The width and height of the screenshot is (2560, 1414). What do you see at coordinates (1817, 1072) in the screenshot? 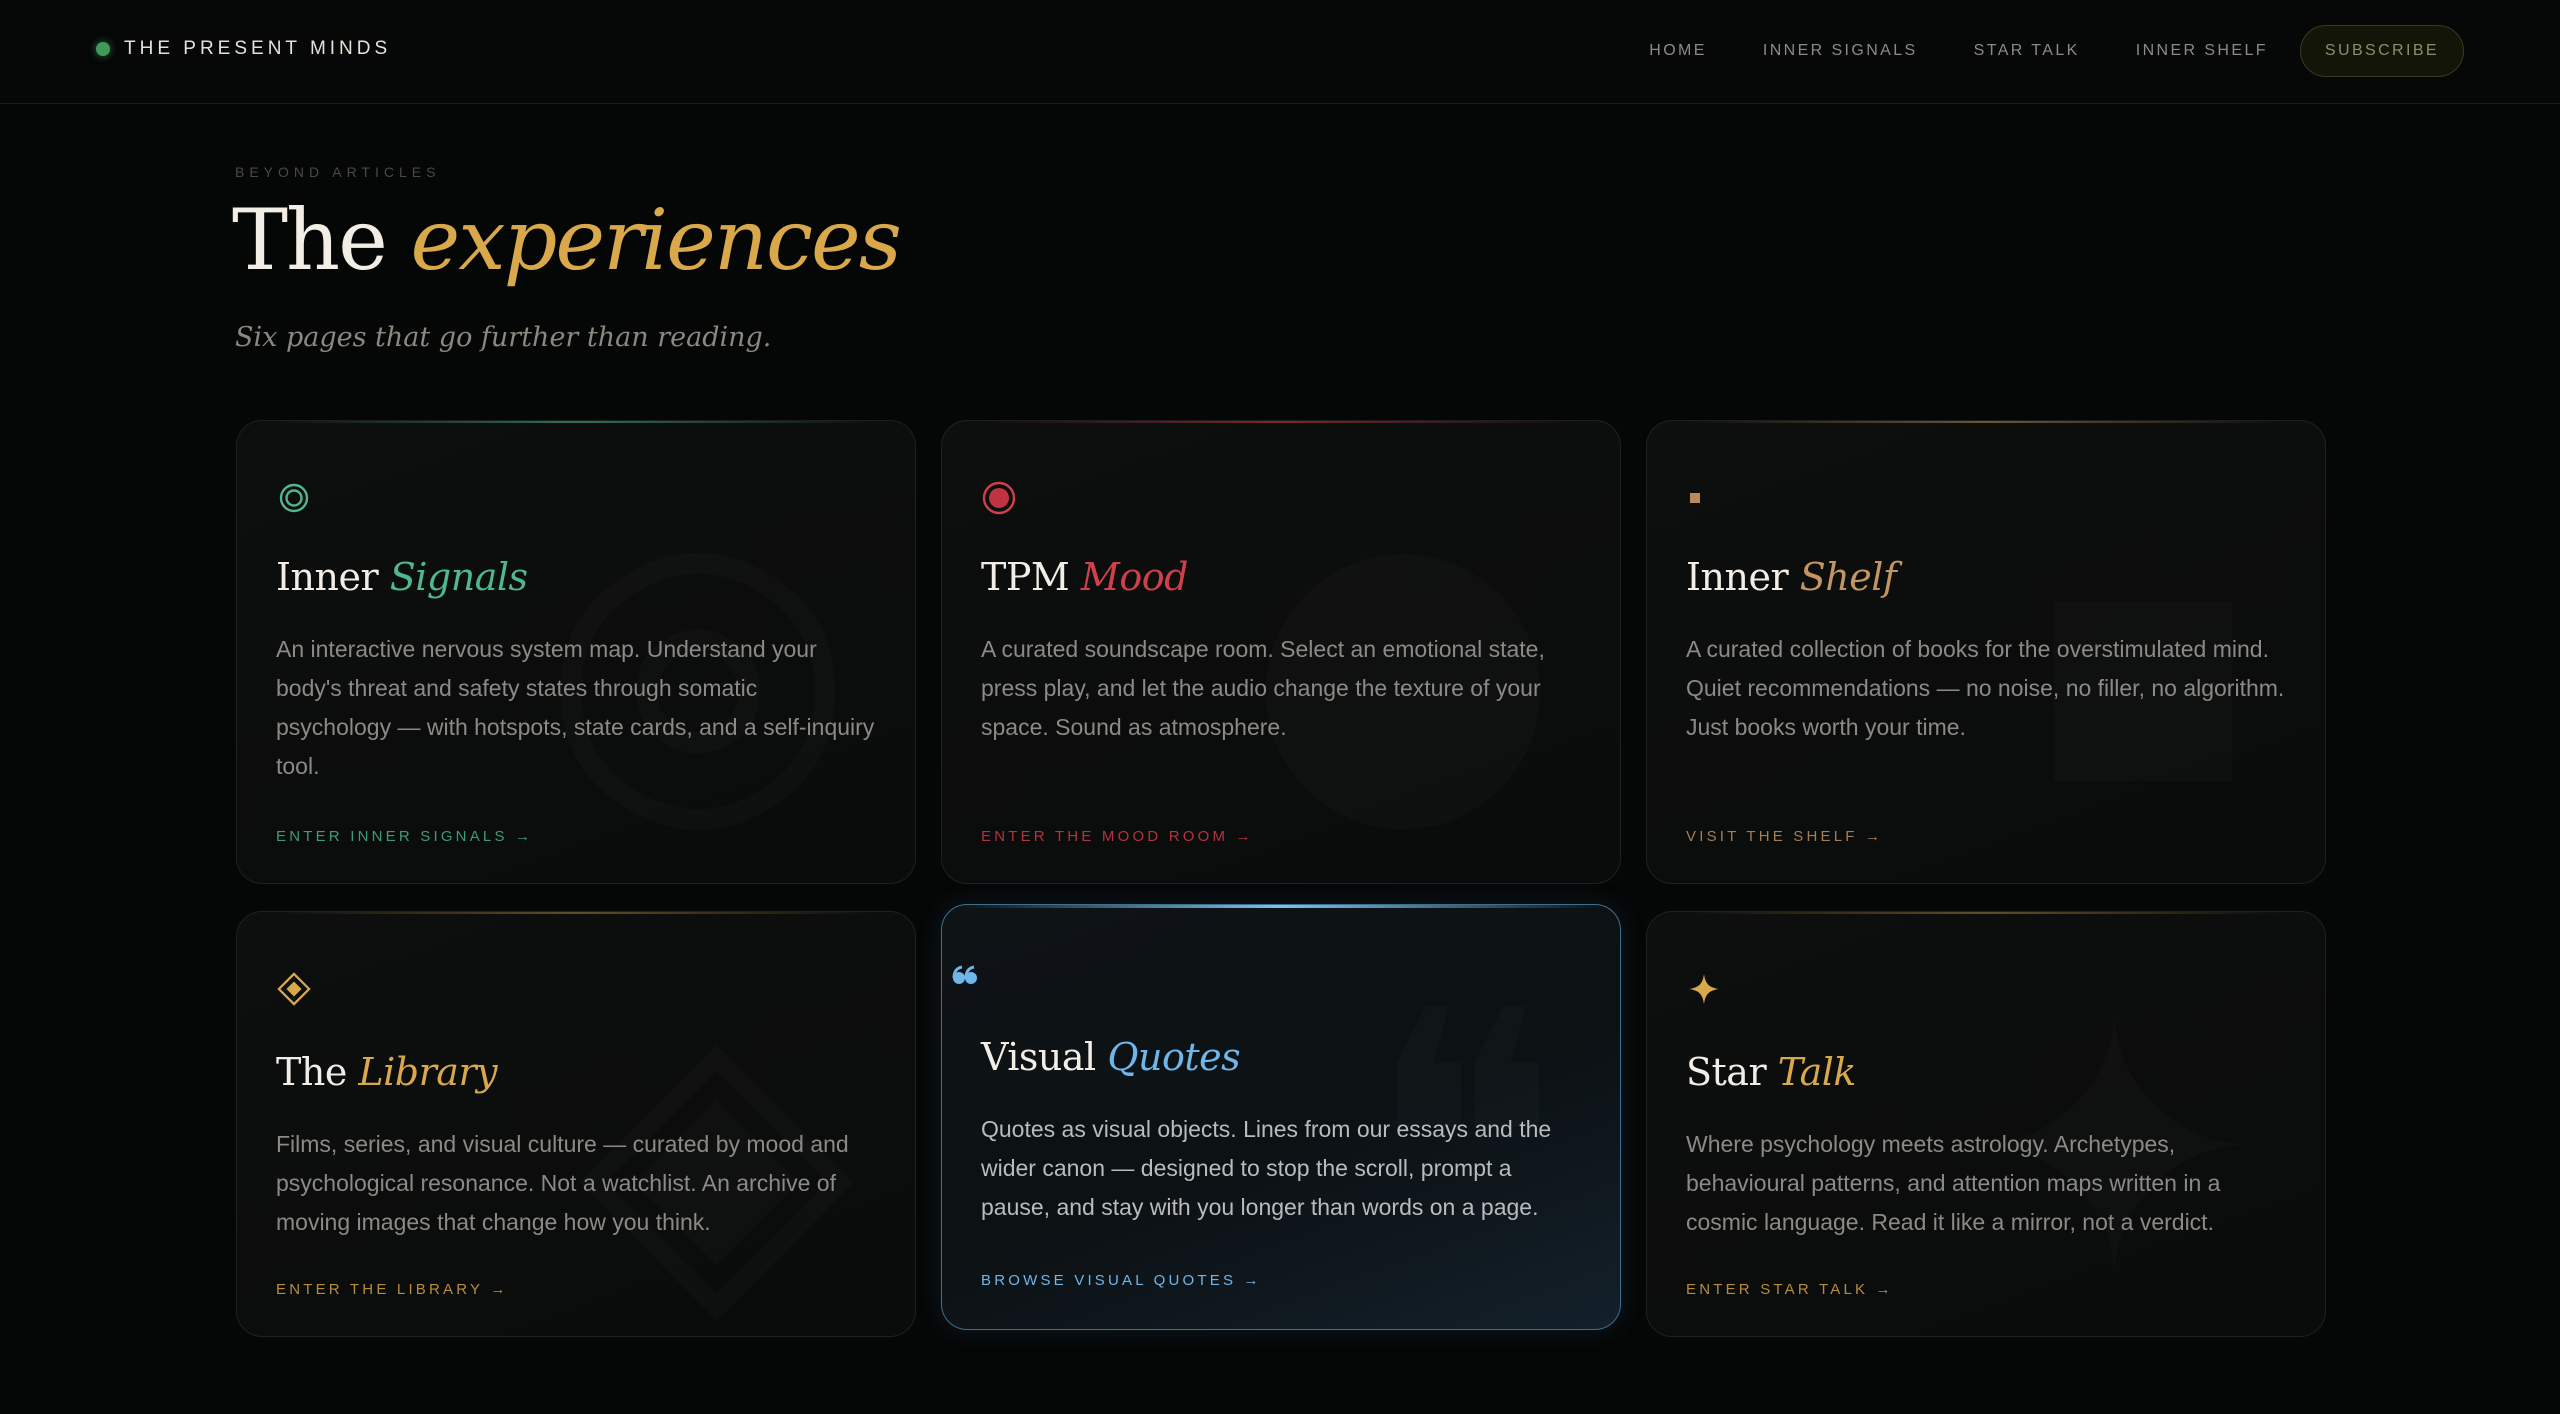
I see `card-title-accent: Talk` at bounding box center [1817, 1072].